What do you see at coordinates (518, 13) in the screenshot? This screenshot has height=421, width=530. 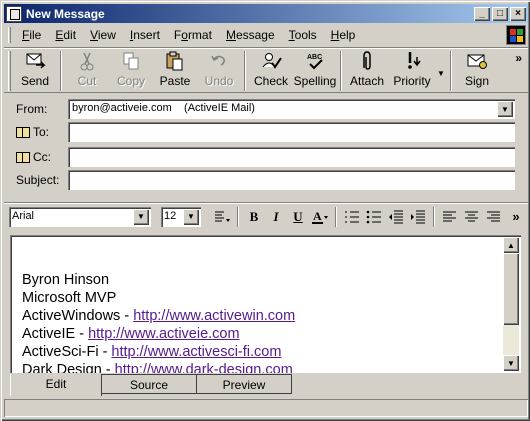 I see `close-button: ×` at bounding box center [518, 13].